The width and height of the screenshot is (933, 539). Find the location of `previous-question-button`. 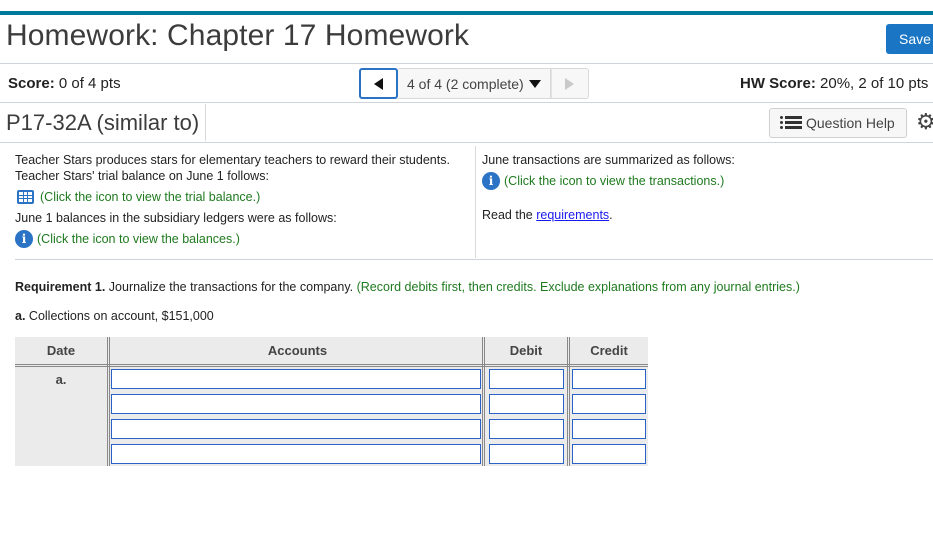

previous-question-button is located at coordinates (378, 83).